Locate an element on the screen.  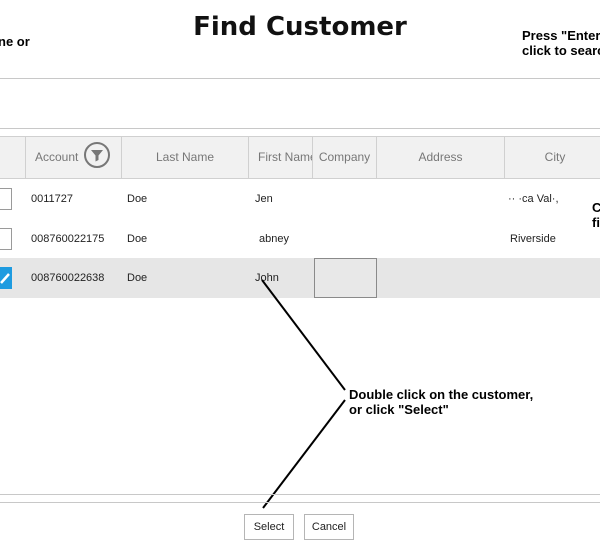
arrow-to-select is located at coordinates (304, 454).